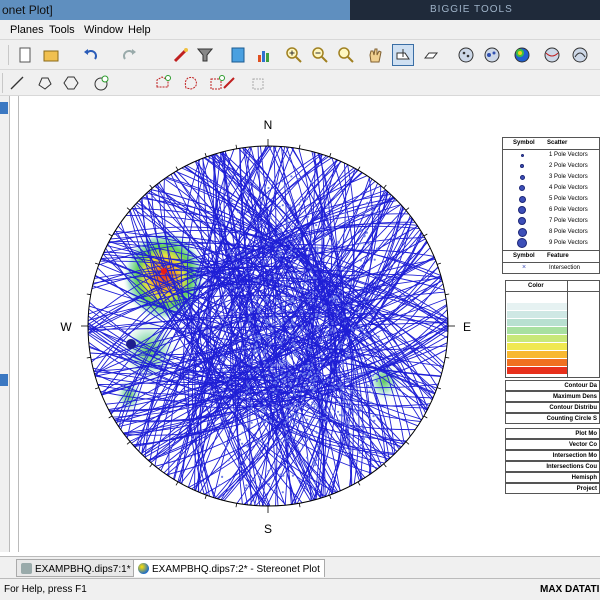 This screenshot has height=600, width=600. What do you see at coordinates (76, 568) in the screenshot?
I see `tab-document-1: EXAMPBHQ.dips7:1*` at bounding box center [76, 568].